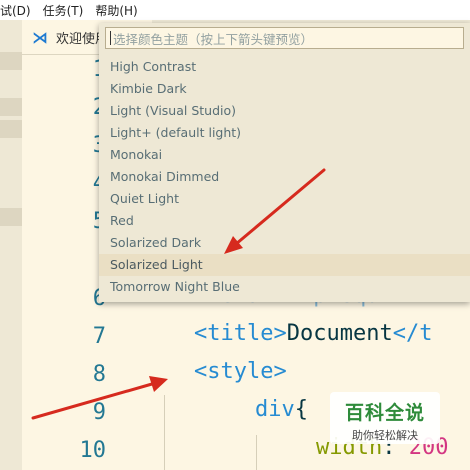  What do you see at coordinates (385, 435) in the screenshot?
I see `watermark-subtitle: 助你轻松解决` at bounding box center [385, 435].